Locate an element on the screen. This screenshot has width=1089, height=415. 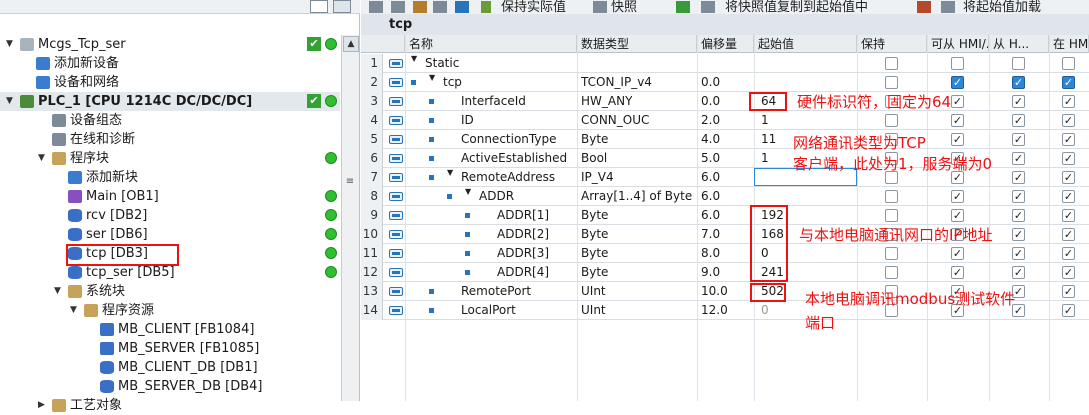
row-number: 10 is located at coordinates (372, 234).